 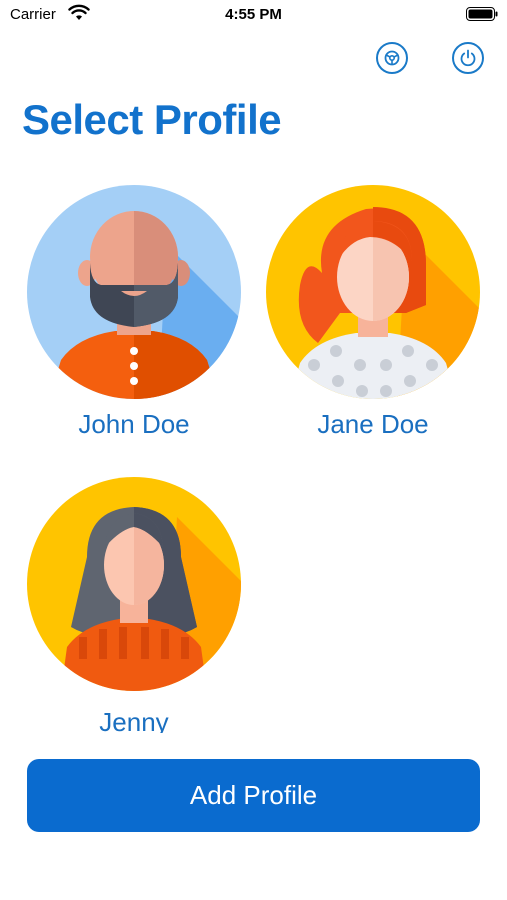 I want to click on status-bar: Carrier 4:55 PM, so click(x=253, y=16).